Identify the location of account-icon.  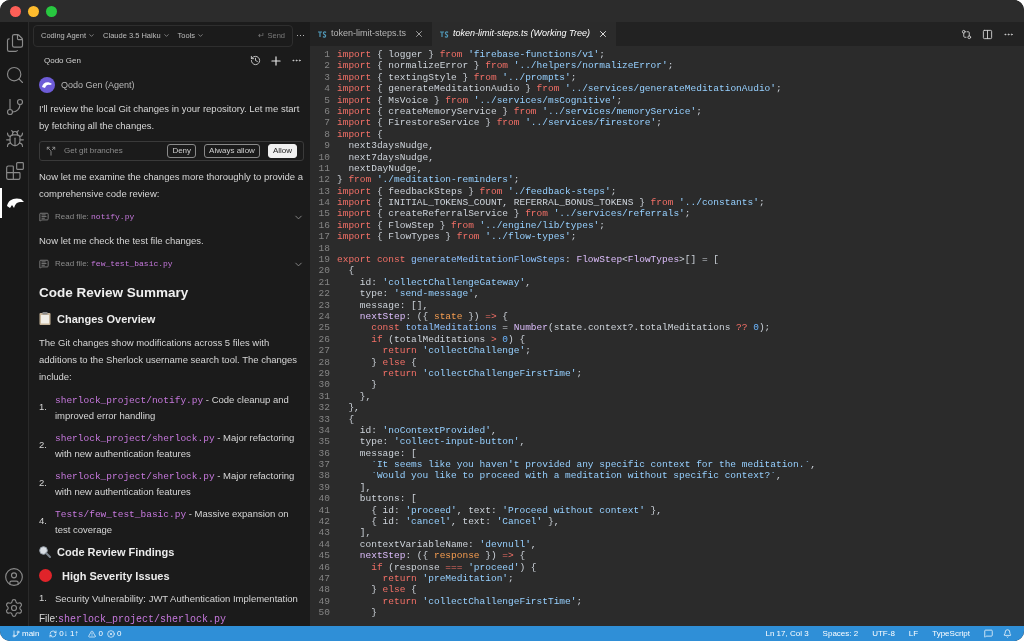
(14, 577).